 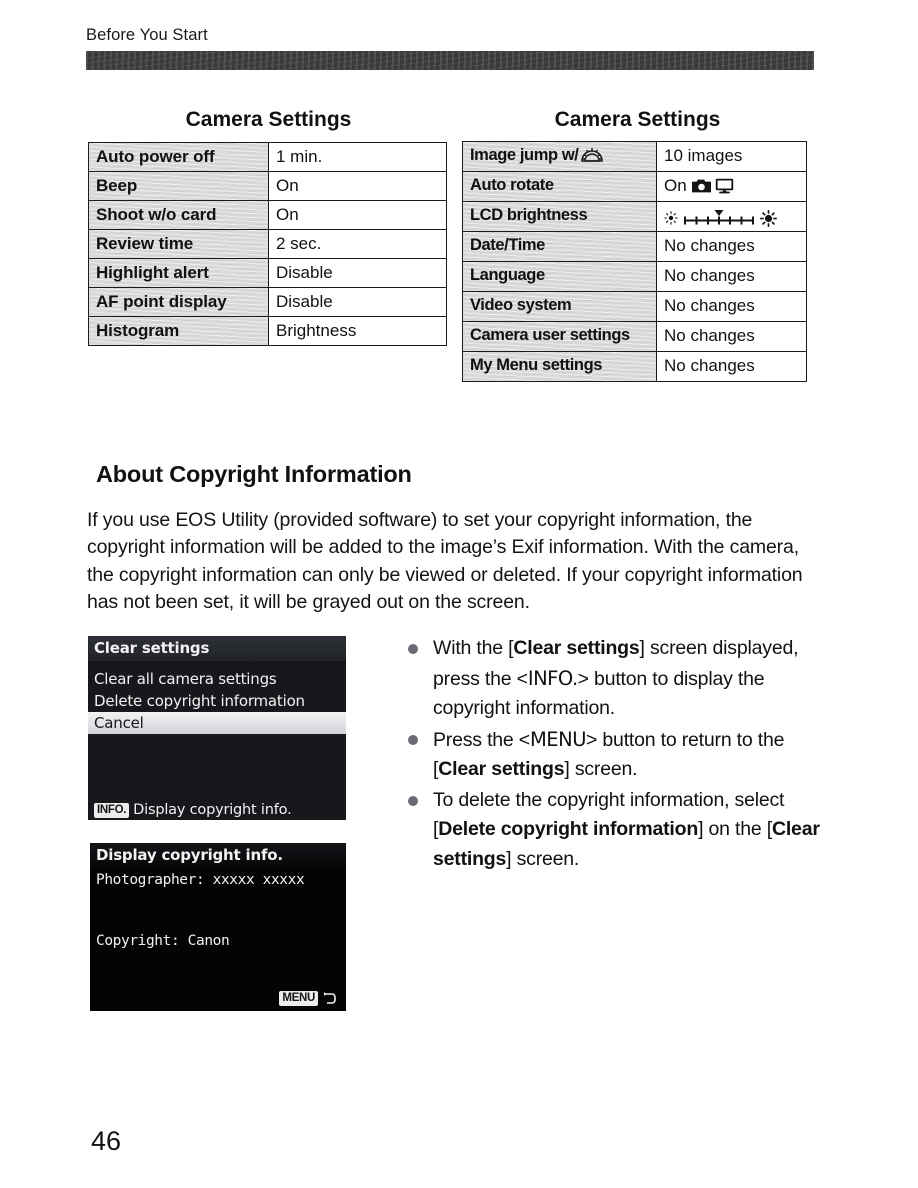 I want to click on setting-name-label: Histogram, so click(x=138, y=330).